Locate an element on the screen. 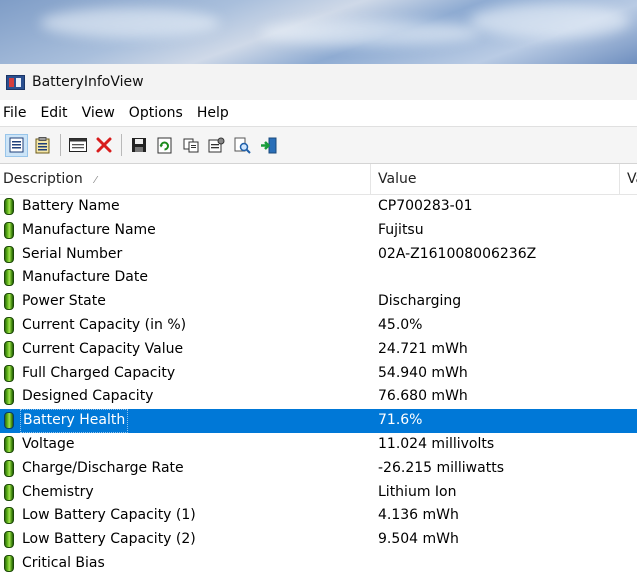  list-item: Designed Capacity 76.680 mWh is located at coordinates (318, 397).